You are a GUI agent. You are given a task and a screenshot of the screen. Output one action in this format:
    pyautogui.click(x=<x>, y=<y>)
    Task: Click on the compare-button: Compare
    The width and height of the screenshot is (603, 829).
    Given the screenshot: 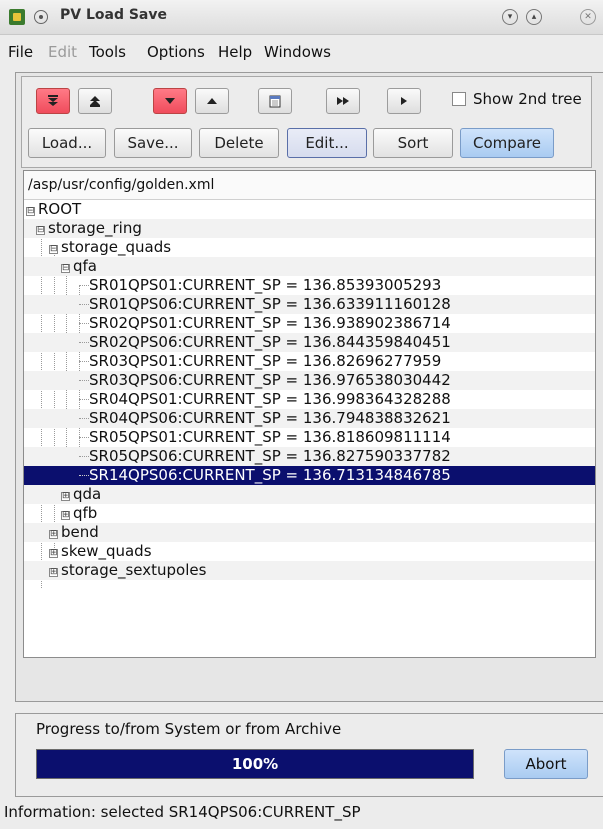 What is the action you would take?
    pyautogui.click(x=507, y=143)
    